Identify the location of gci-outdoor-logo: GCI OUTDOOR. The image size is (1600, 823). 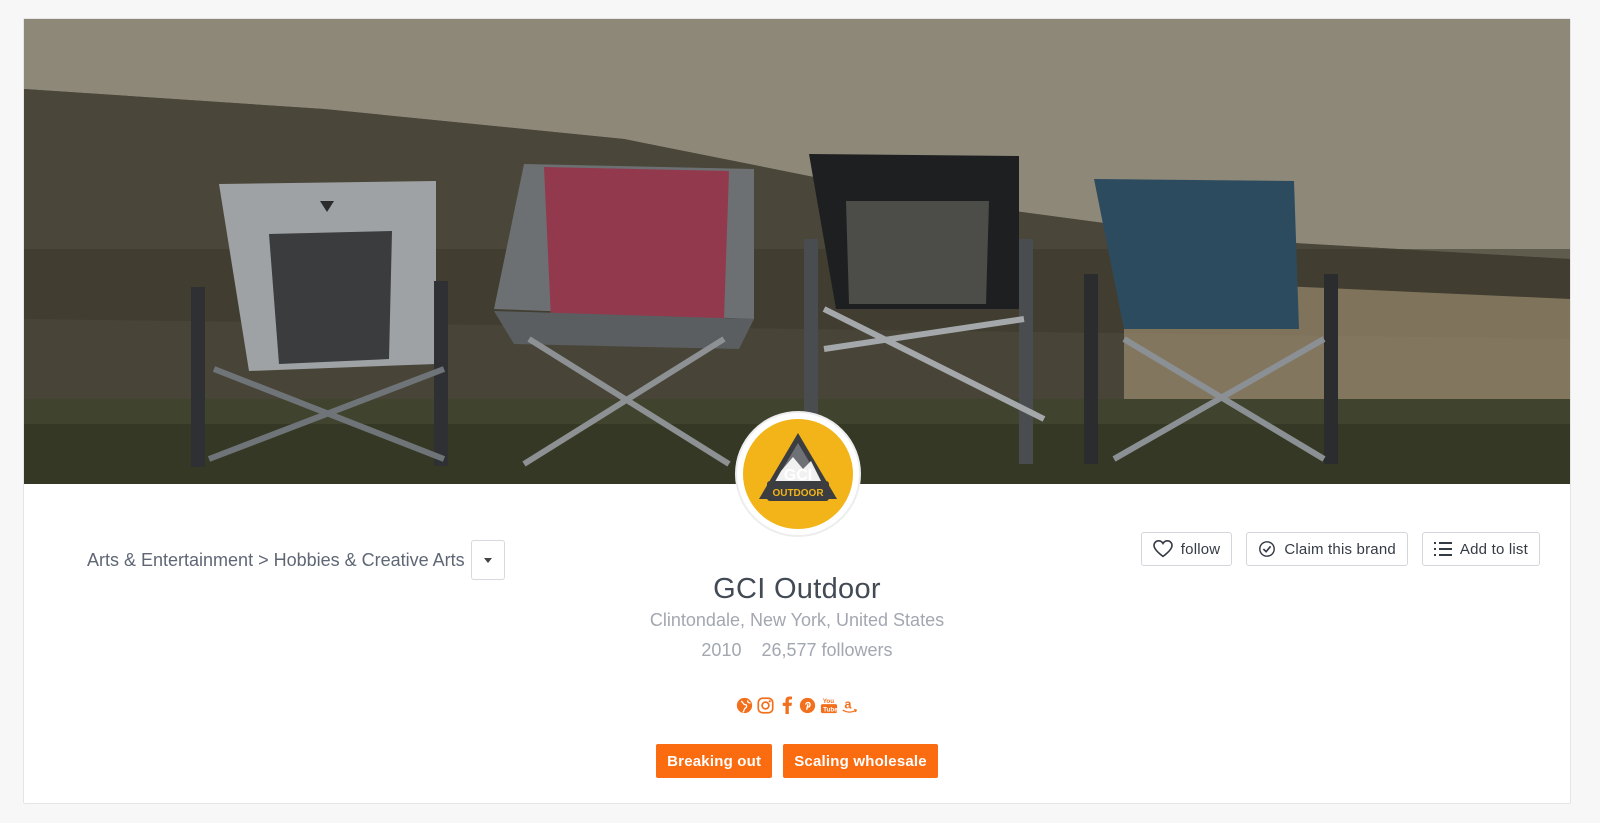
(798, 474).